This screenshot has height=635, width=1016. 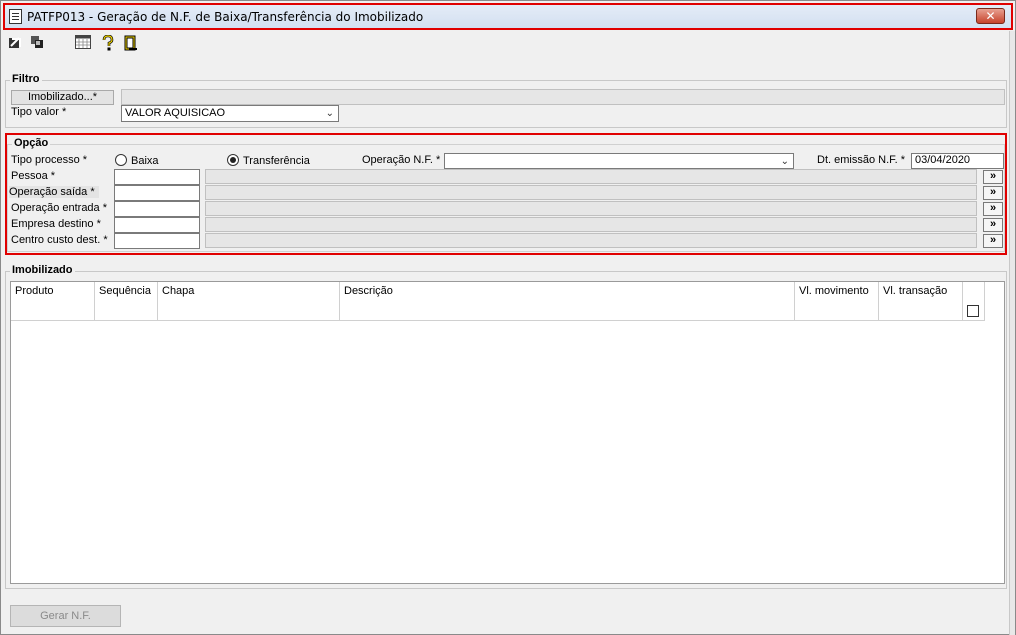 I want to click on tipo-valor-value: VALOR AQUISICAO, so click(x=175, y=113).